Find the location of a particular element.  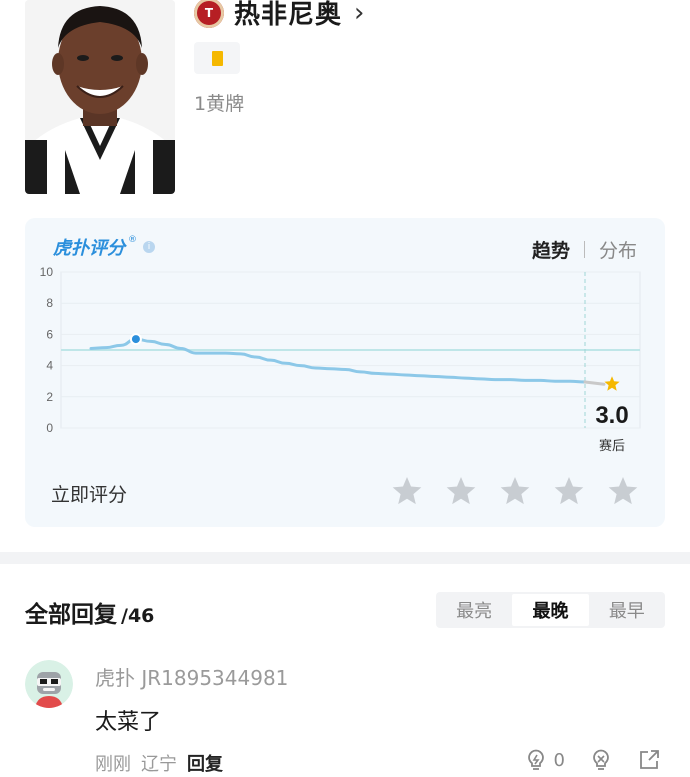

team-logo-icon: T is located at coordinates (209, 14).